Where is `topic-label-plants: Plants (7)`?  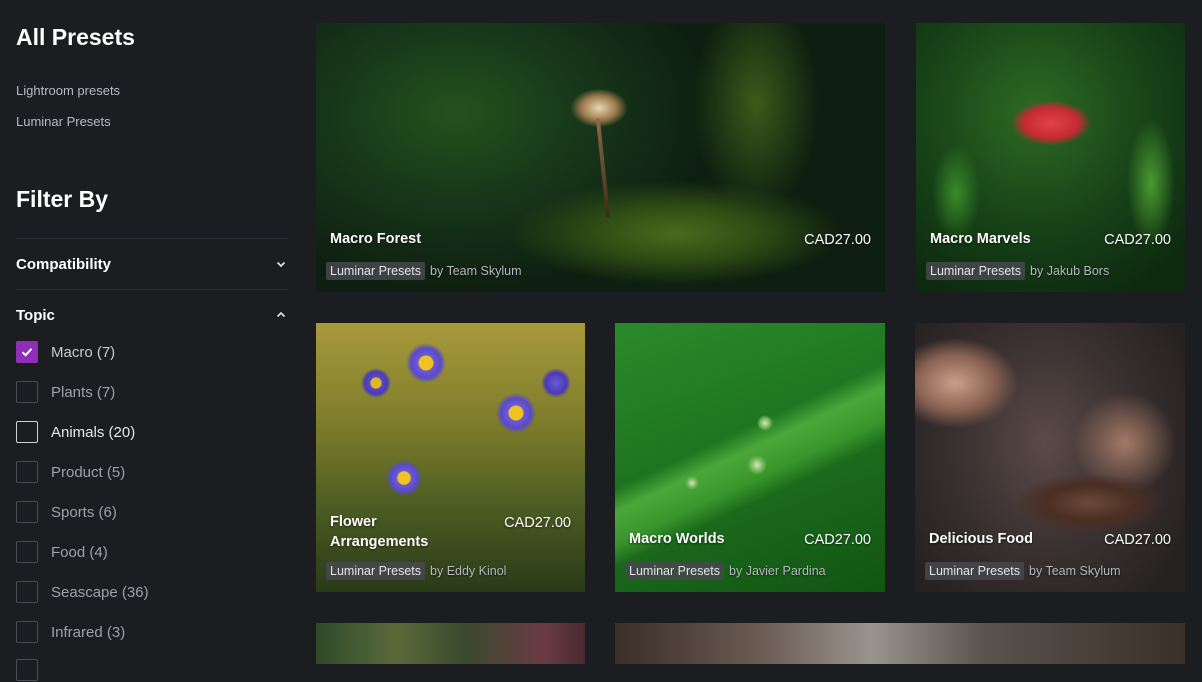
topic-label-plants: Plants (7) is located at coordinates (83, 392).